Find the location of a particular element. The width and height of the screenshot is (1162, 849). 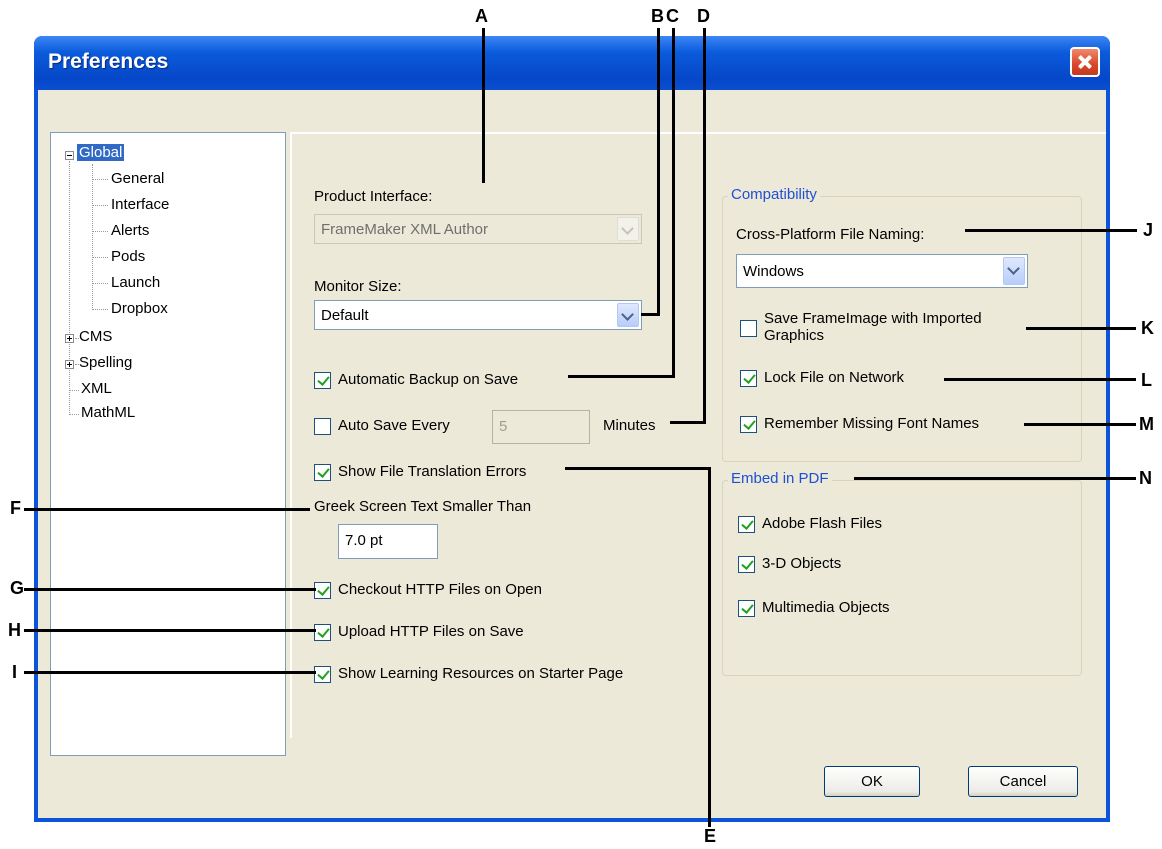

callout-j-line is located at coordinates (1051, 230).